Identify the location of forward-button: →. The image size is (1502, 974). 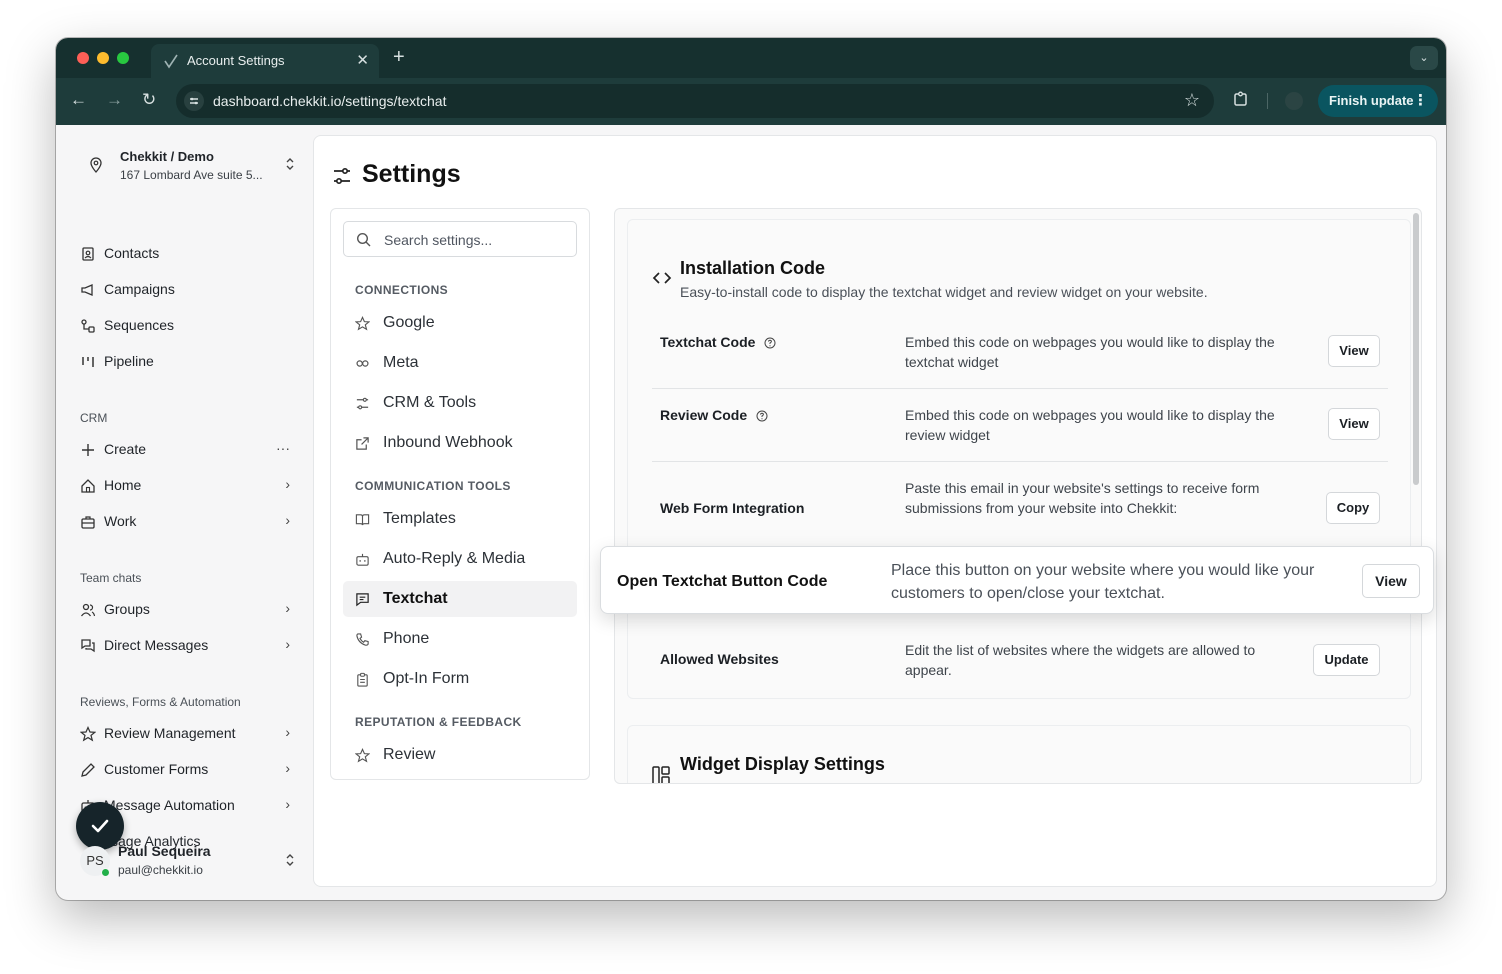
(114, 100).